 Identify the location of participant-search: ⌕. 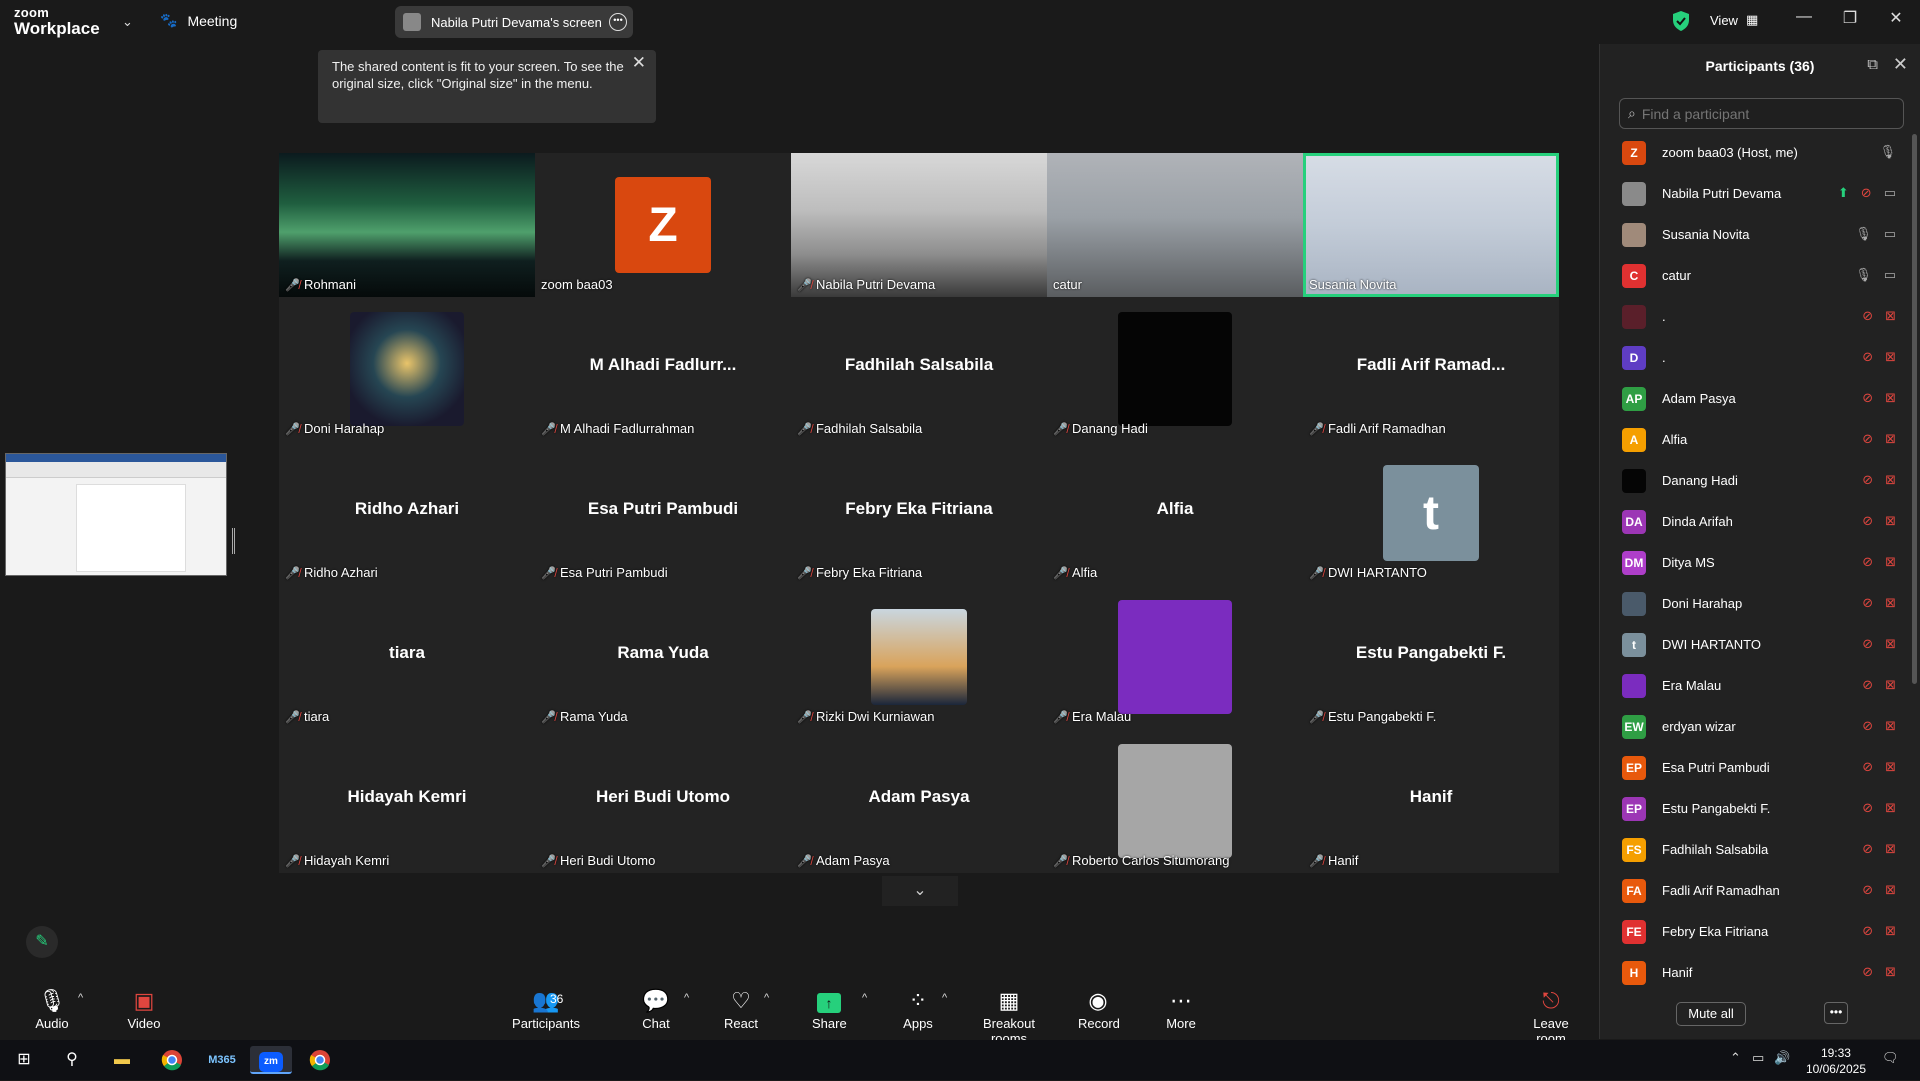
(1761, 113).